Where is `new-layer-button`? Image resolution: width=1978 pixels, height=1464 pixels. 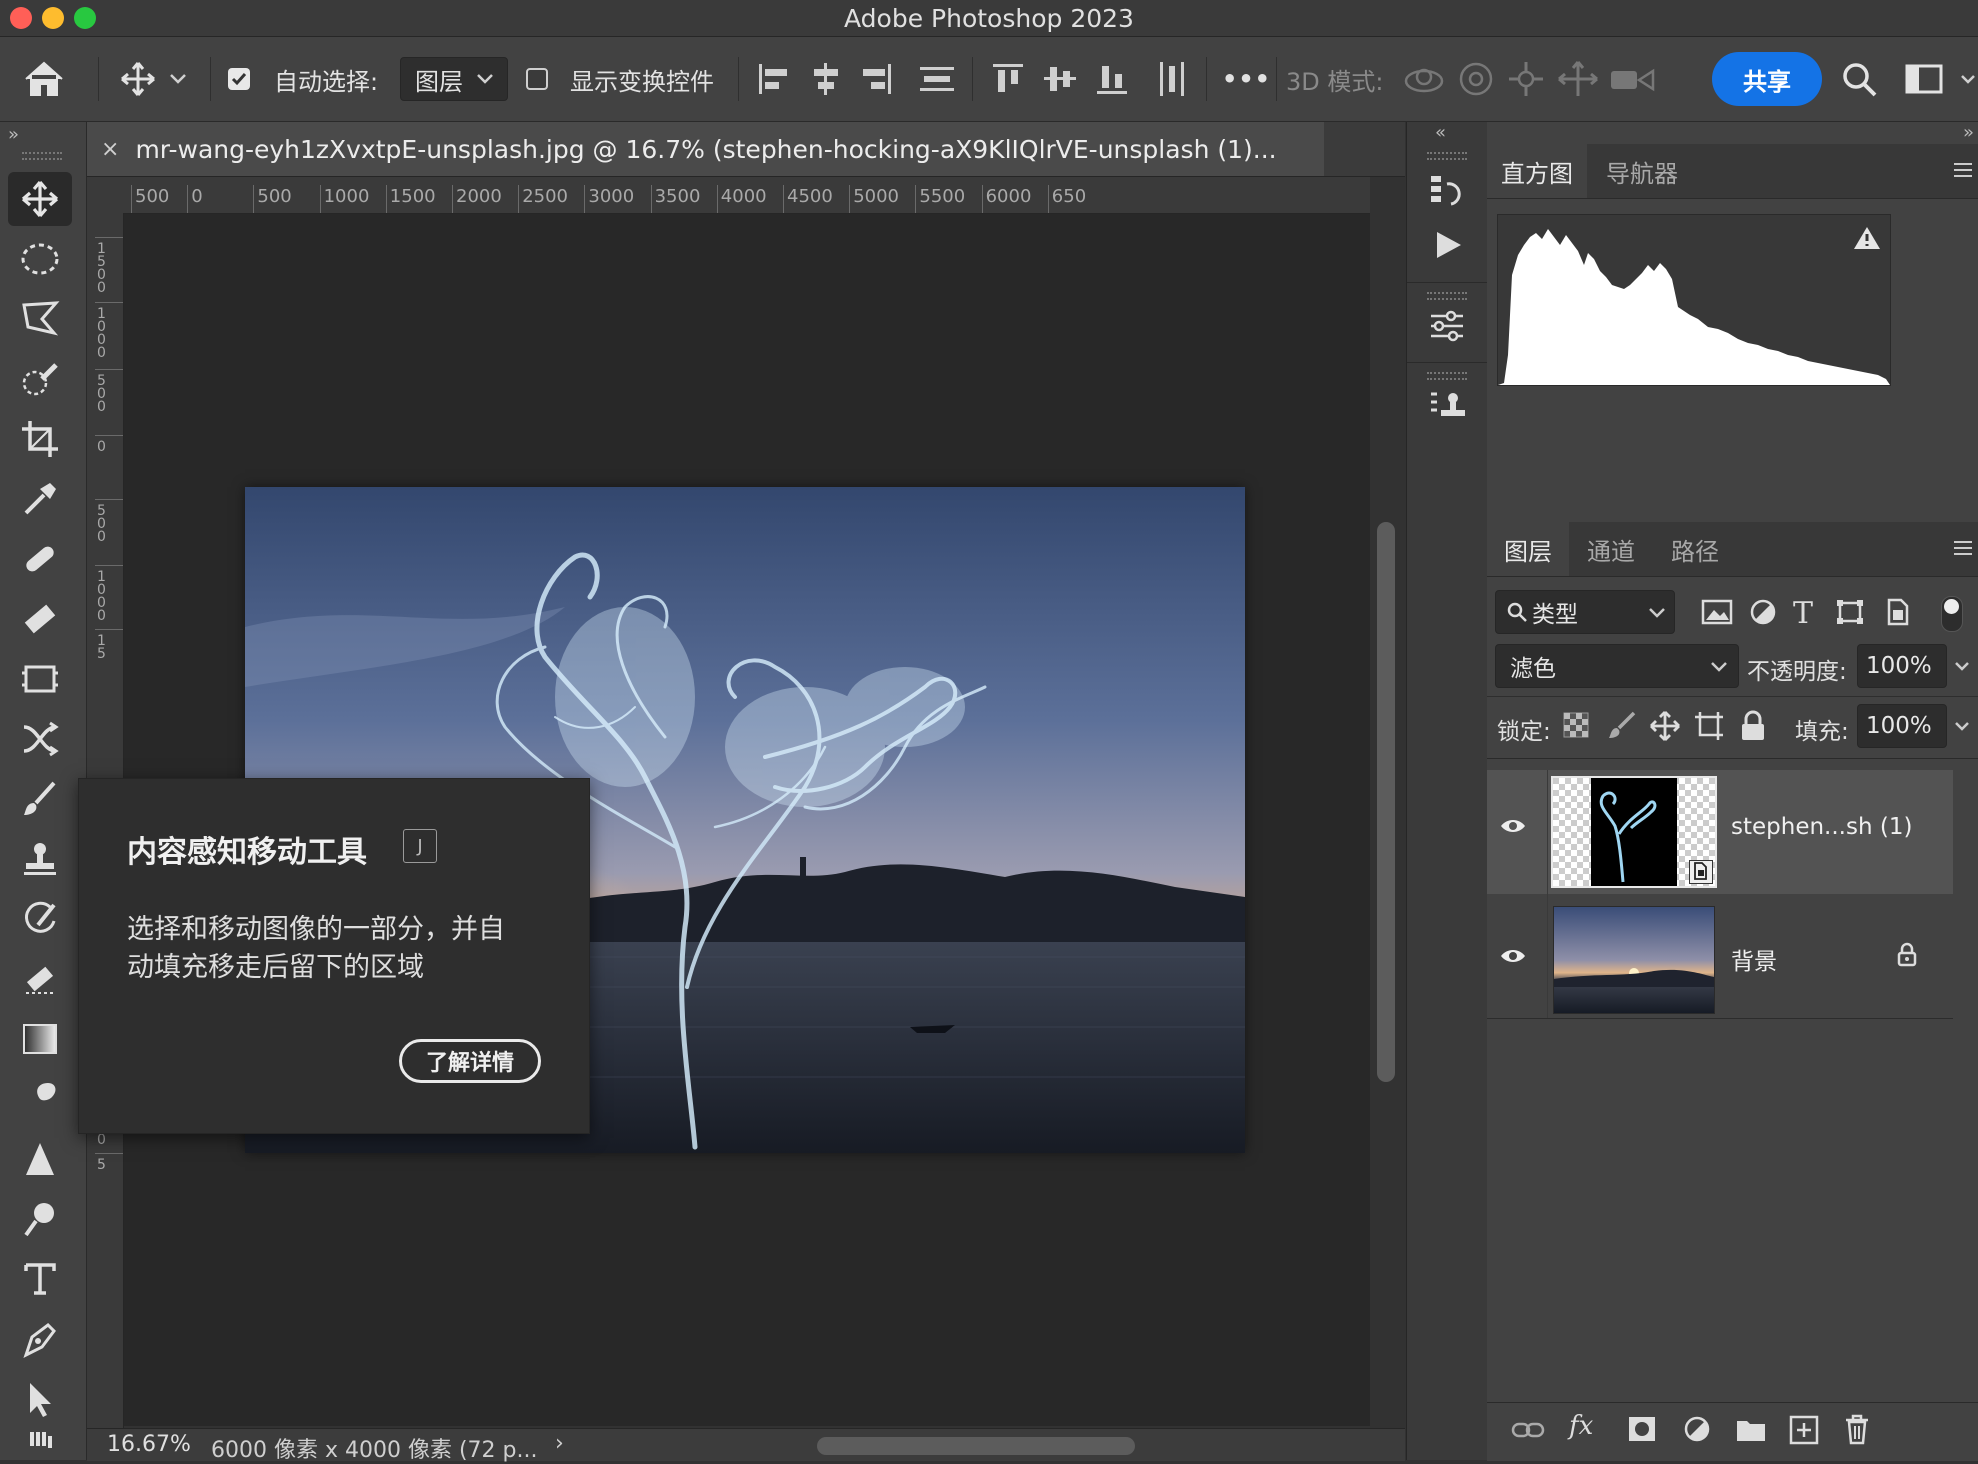
new-layer-button is located at coordinates (1804, 1430).